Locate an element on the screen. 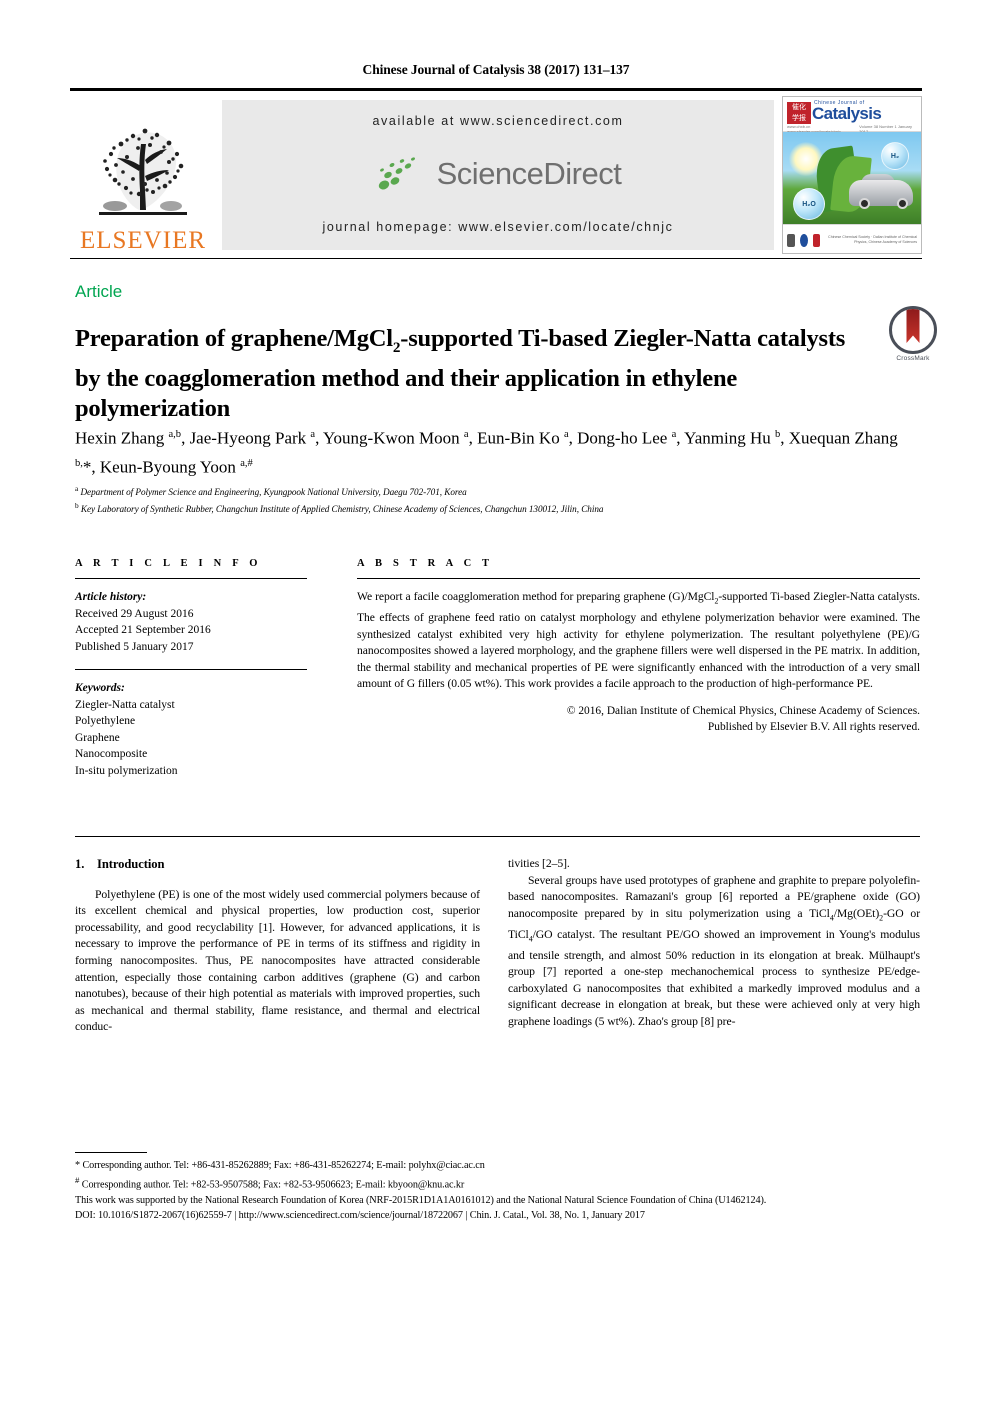 This screenshot has width=992, height=1403. abstract-heading: A B S T R A C T is located at coordinates (425, 563).